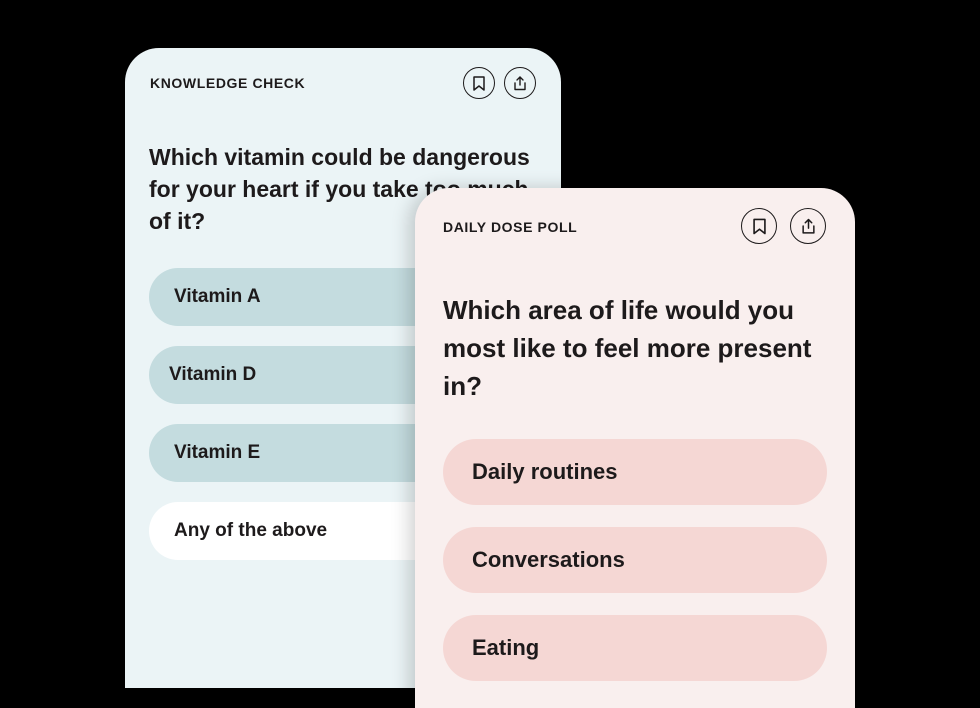 This screenshot has height=708, width=980. I want to click on poll-option: Daily routines, so click(635, 472).